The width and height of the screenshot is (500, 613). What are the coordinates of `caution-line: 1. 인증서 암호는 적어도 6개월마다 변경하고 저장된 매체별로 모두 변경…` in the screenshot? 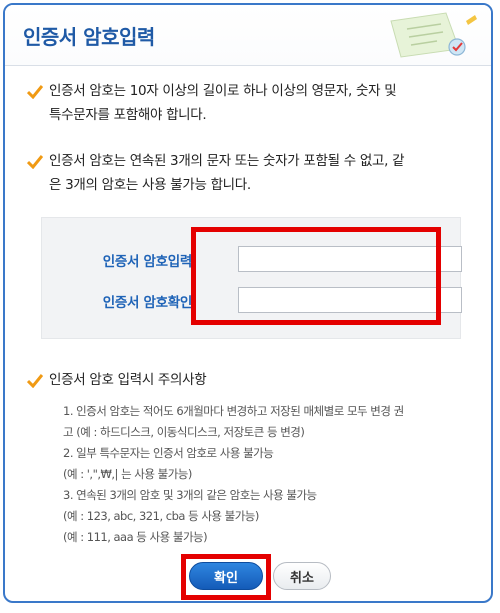 It's located at (233, 411).